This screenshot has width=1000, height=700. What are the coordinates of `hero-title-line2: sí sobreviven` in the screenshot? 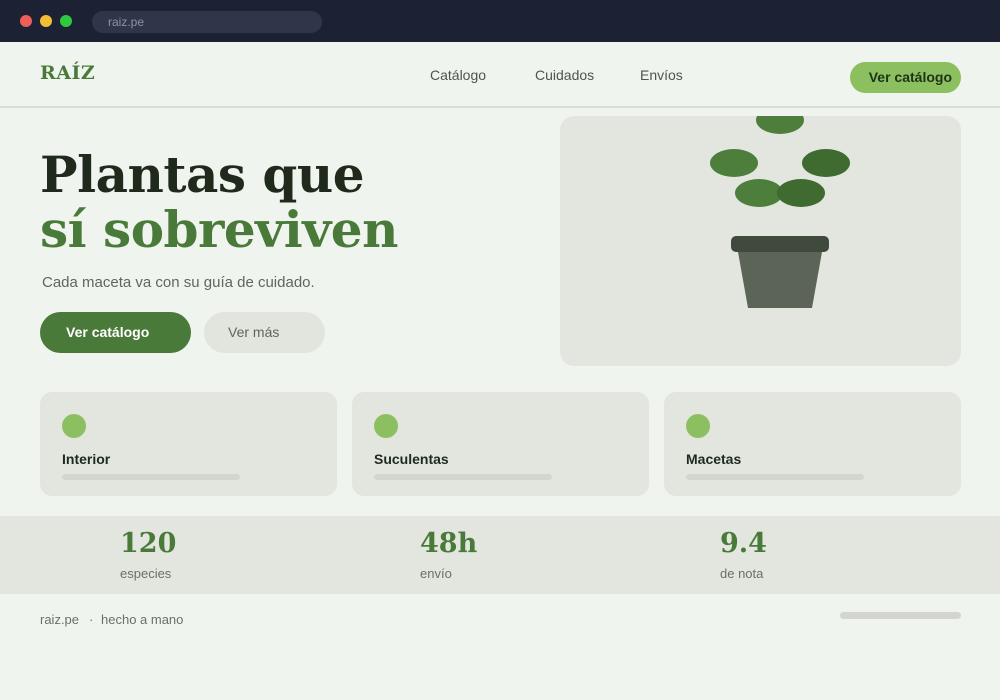 It's located at (219, 229).